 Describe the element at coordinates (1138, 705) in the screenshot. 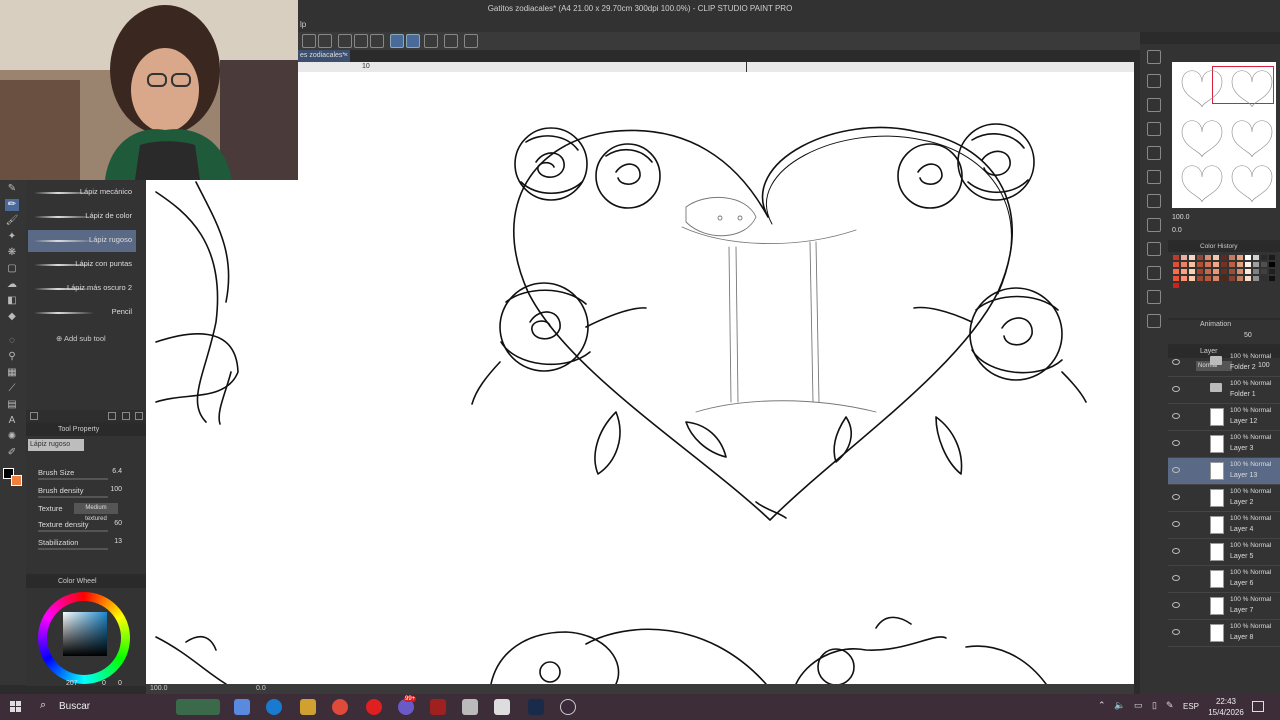

I see `network-icon: ▭` at that location.